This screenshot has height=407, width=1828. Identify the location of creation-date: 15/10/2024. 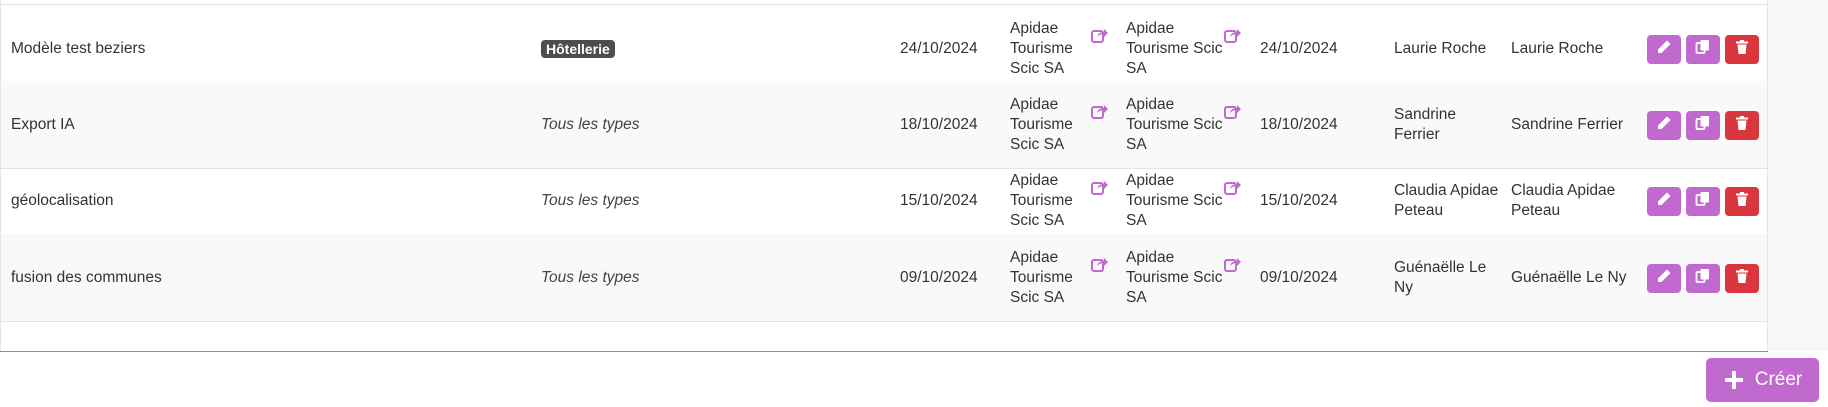
(939, 200).